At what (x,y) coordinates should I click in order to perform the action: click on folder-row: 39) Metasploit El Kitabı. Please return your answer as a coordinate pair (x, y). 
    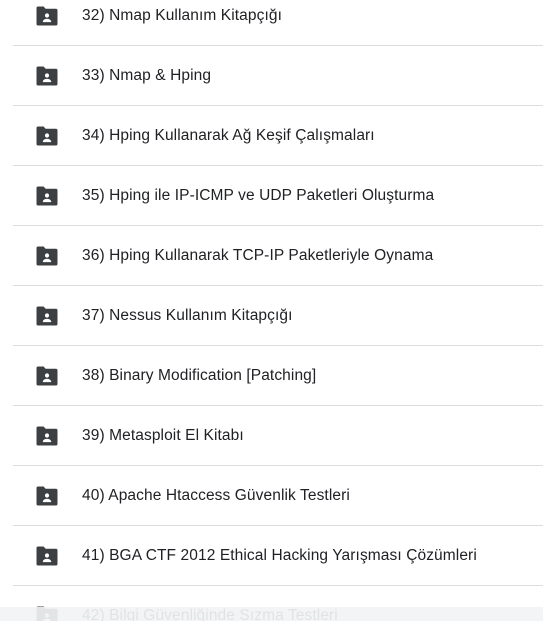
    Looking at the image, I should click on (271, 436).